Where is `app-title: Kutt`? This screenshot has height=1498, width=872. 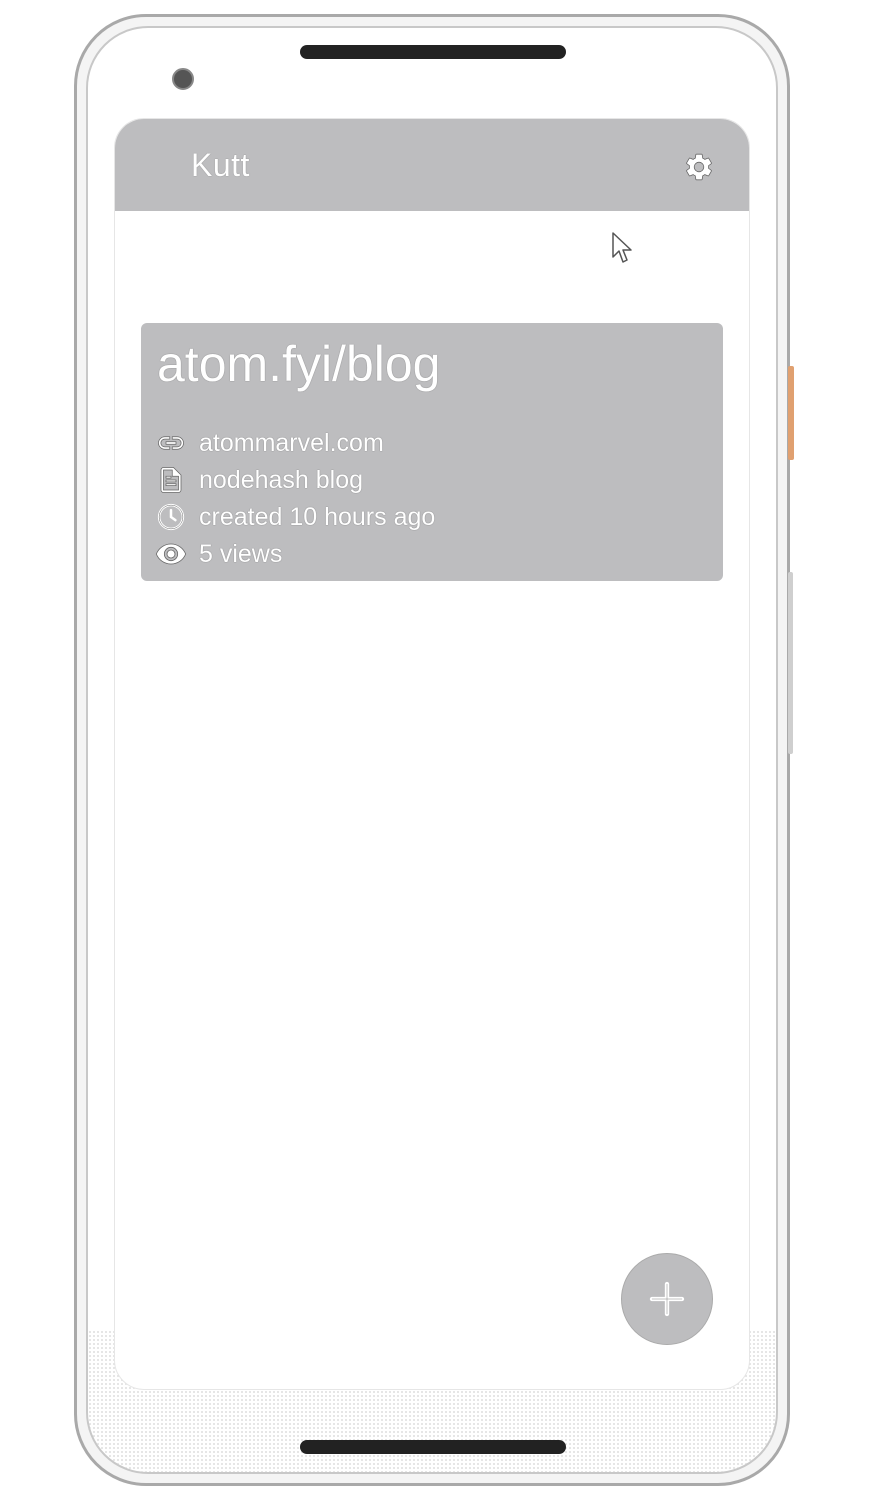
app-title: Kutt is located at coordinates (220, 165).